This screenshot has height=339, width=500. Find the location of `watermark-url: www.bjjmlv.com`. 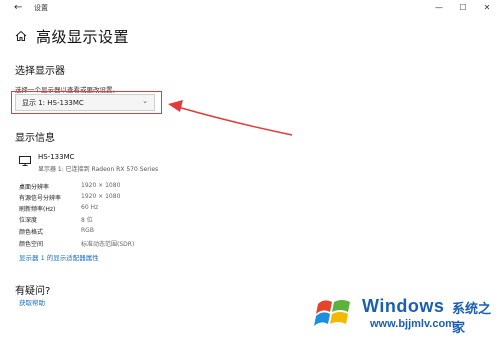

watermark-url: www.bjjmlv.com is located at coordinates (412, 324).